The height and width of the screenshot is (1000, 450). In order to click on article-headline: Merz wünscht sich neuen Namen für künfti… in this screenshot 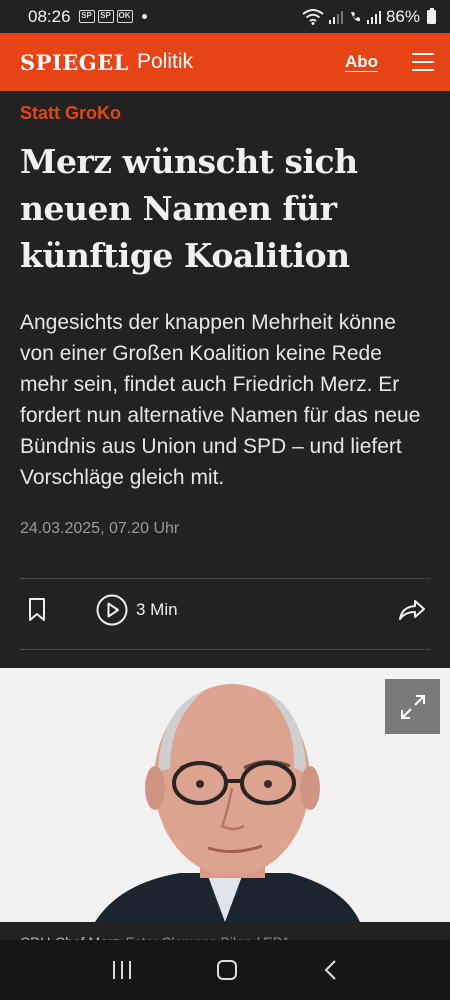, I will do `click(189, 208)`.